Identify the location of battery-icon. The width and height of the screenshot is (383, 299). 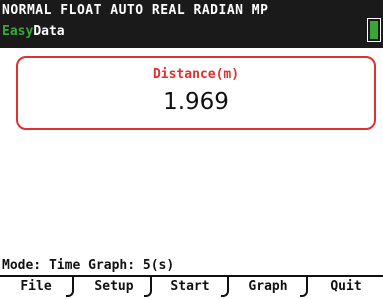
(374, 30).